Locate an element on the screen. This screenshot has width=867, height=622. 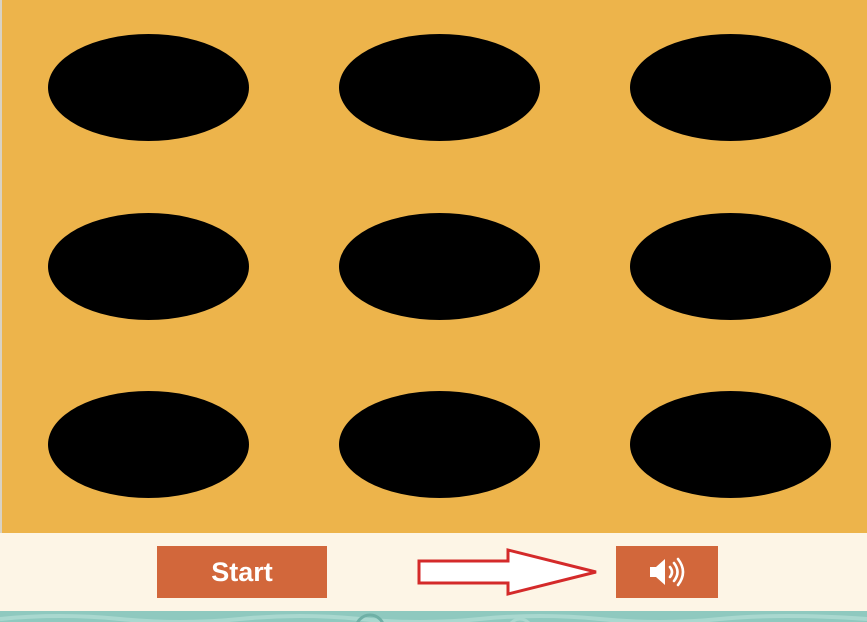
control-bar: Start is located at coordinates (433, 572).